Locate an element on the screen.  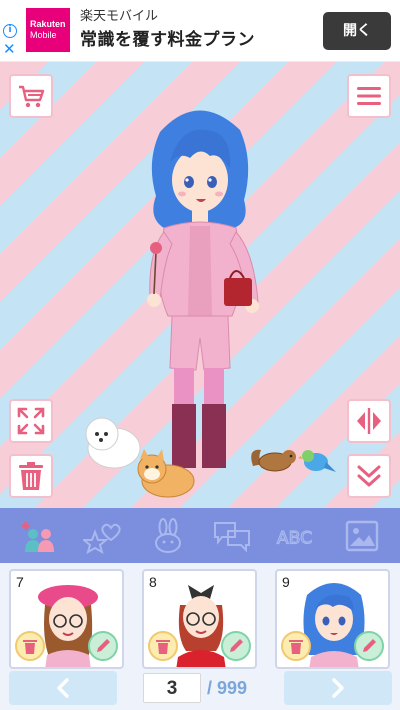
page-total: / 999 is located at coordinates (227, 688).